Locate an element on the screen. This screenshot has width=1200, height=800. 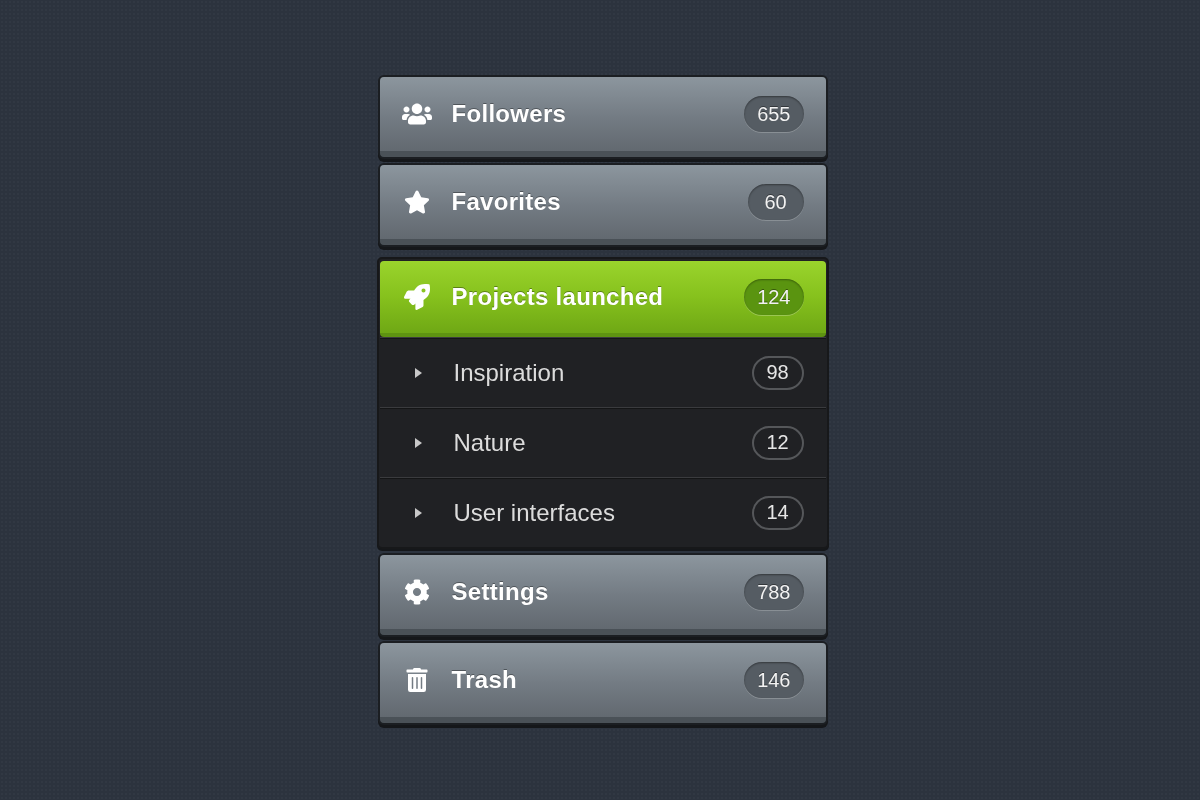
submenu-item: Nature 12 is located at coordinates (602, 442).